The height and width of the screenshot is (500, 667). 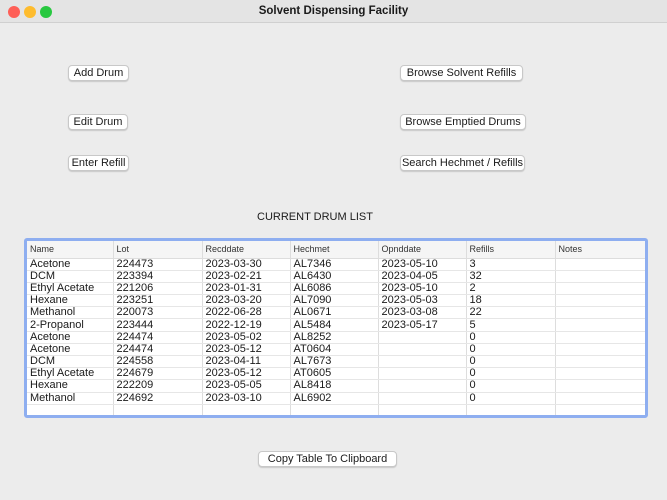 What do you see at coordinates (158, 313) in the screenshot?
I see `table-cell: 220073` at bounding box center [158, 313].